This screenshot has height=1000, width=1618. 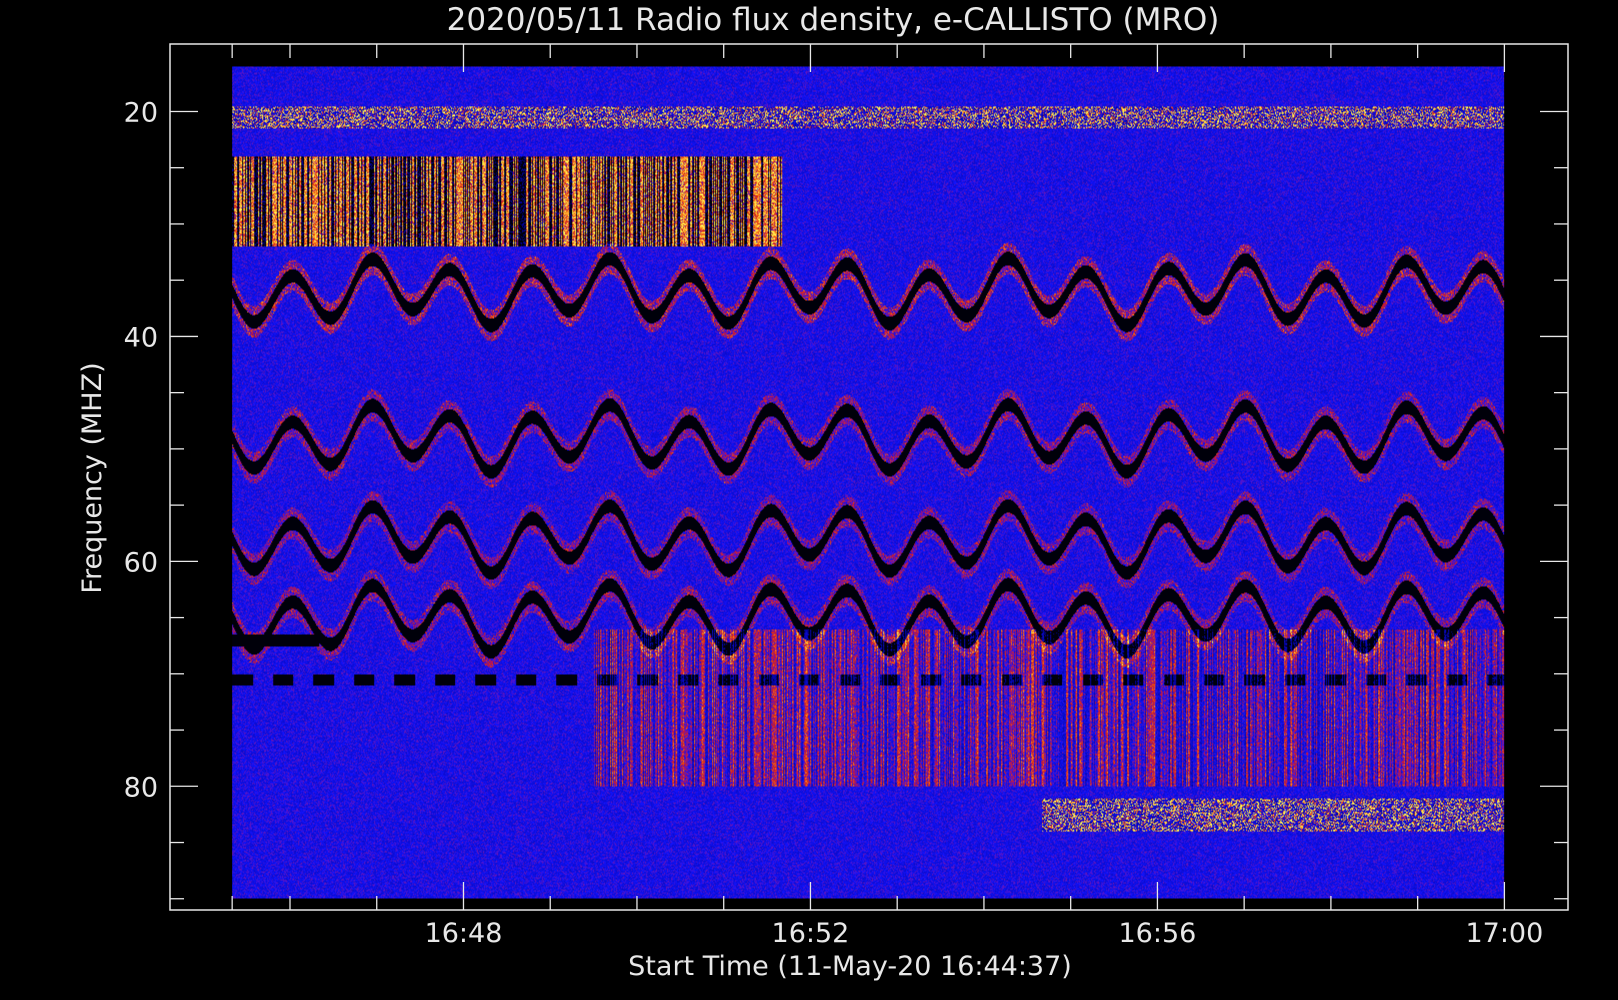 What do you see at coordinates (850, 966) in the screenshot?
I see `x-axis-label: Start Time (11-May-20 16:44:37)` at bounding box center [850, 966].